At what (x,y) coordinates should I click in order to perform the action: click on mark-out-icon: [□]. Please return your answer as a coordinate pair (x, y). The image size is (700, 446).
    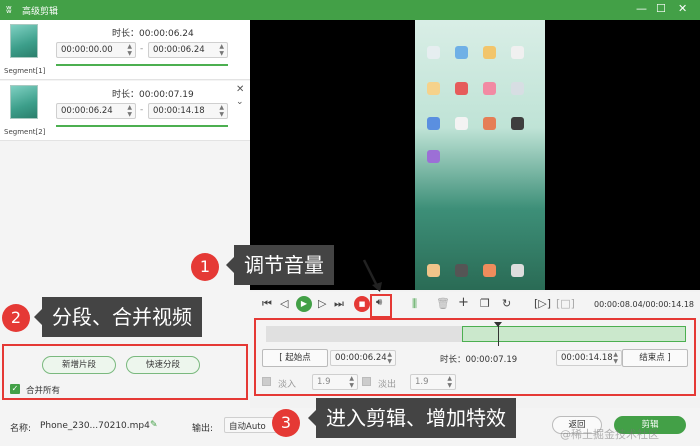
    Looking at the image, I should click on (565, 303).